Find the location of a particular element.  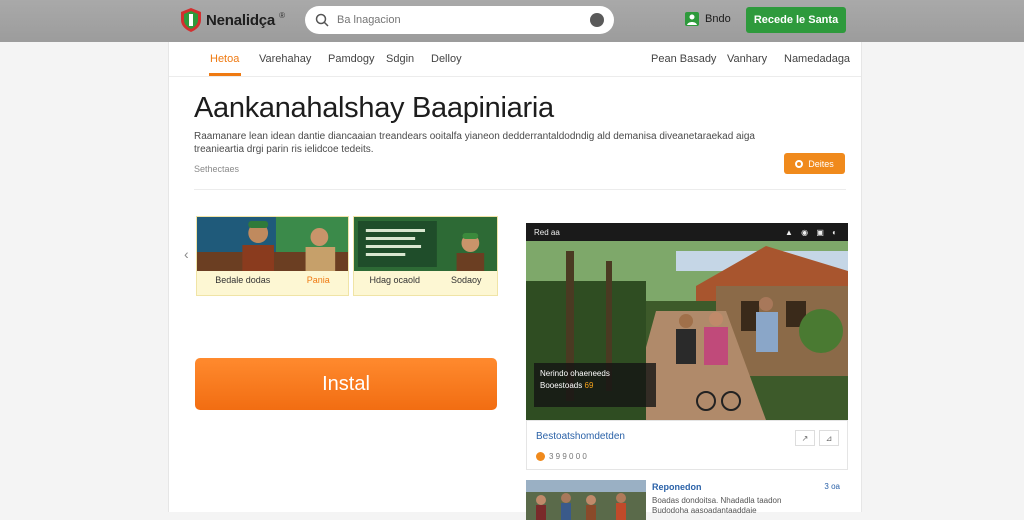

header-cta-button: Recede le Santa is located at coordinates (796, 20).